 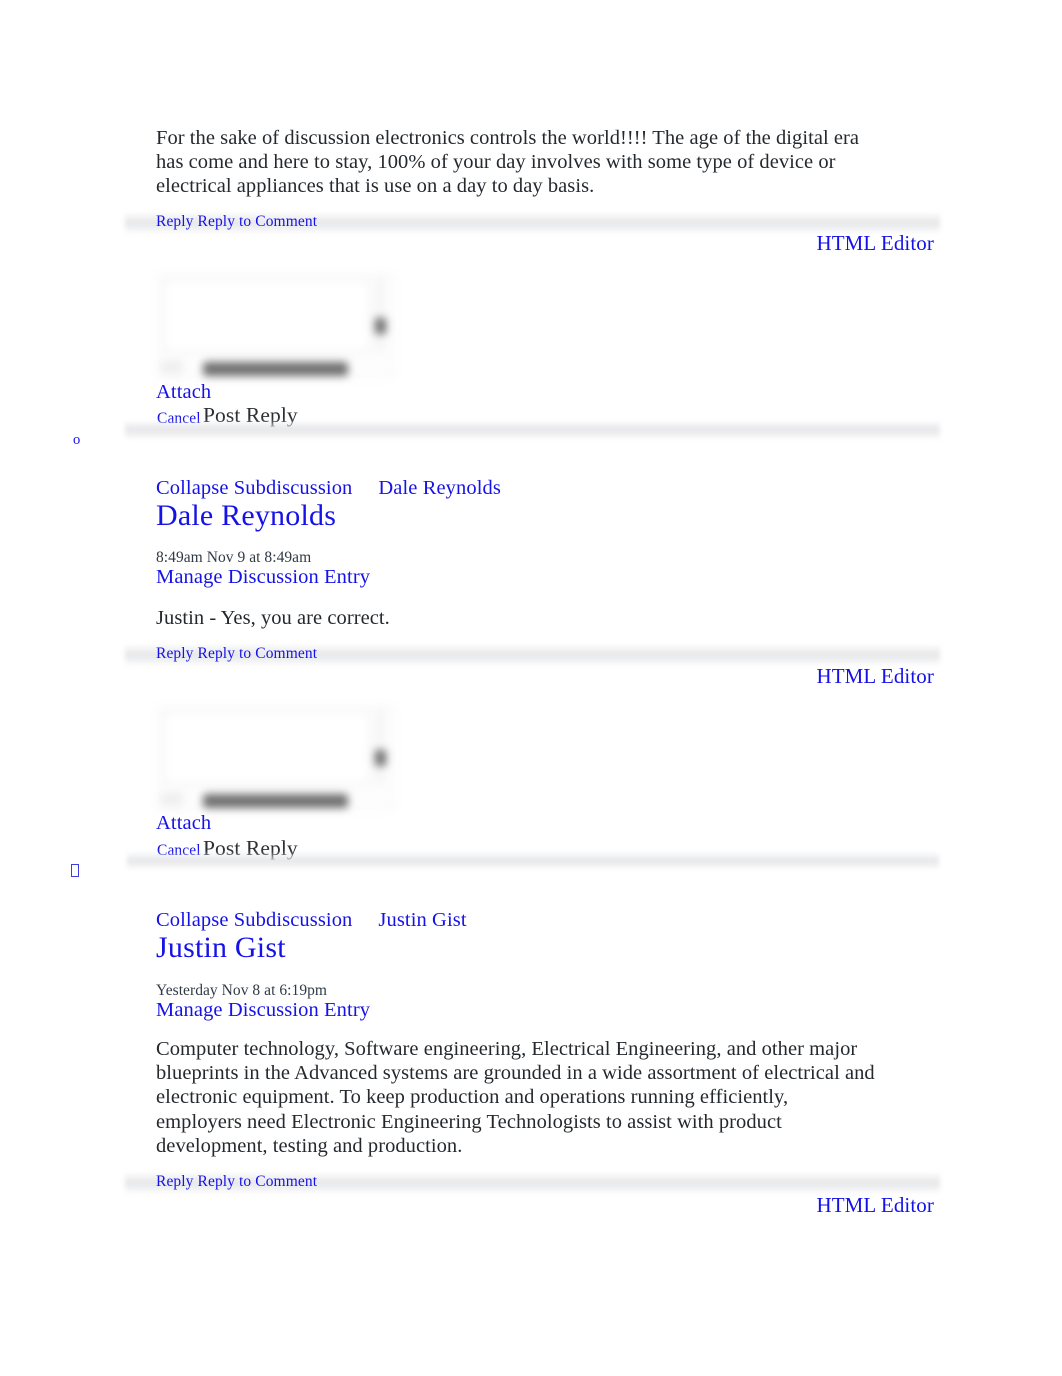 What do you see at coordinates (77, 440) in the screenshot?
I see `outline-bullet-marker: o` at bounding box center [77, 440].